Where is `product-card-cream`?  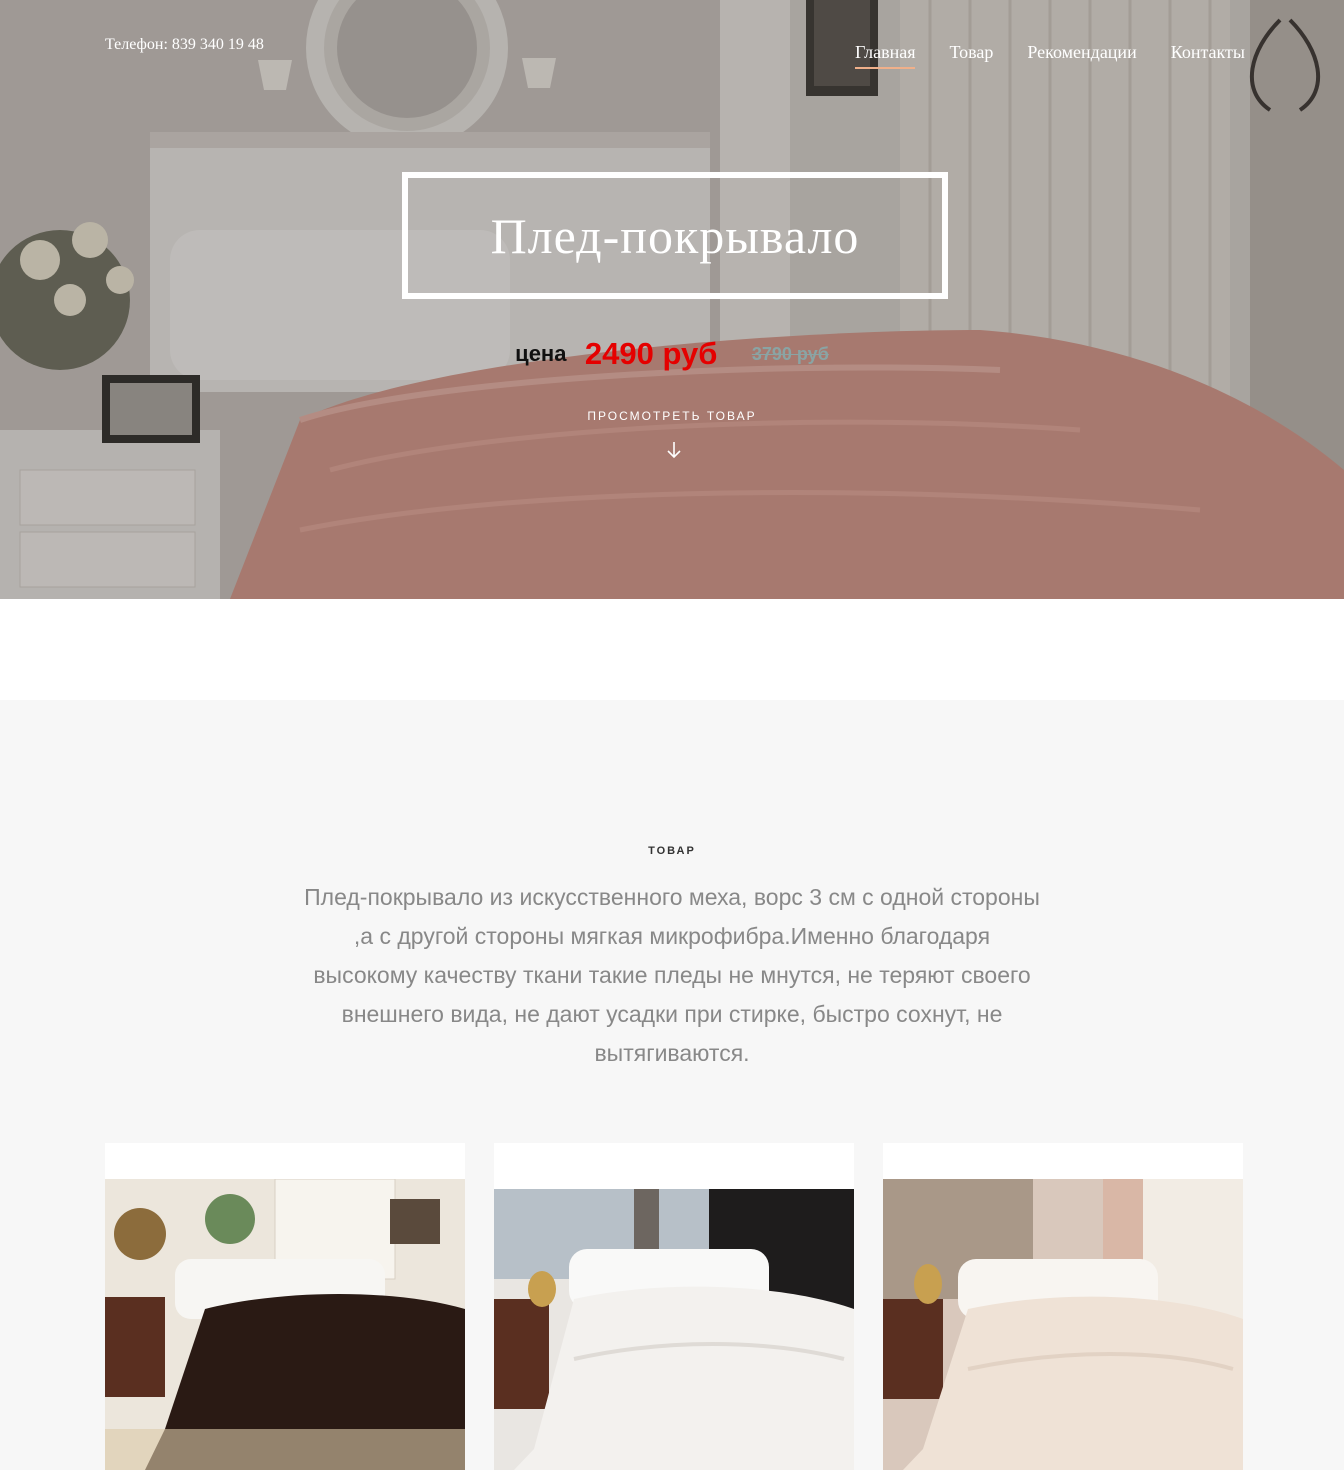
product-card-cream is located at coordinates (1063, 1306).